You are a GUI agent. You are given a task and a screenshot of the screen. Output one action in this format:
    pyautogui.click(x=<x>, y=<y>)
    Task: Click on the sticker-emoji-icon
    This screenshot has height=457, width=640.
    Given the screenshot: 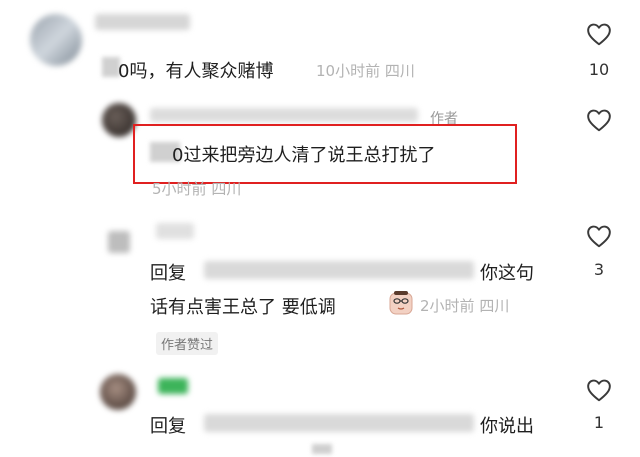 What is the action you would take?
    pyautogui.click(x=401, y=303)
    